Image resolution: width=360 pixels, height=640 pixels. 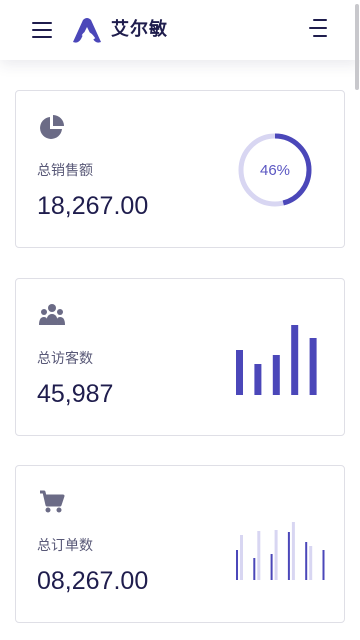 I want to click on total-orders-label: 总订单数, so click(x=65, y=546).